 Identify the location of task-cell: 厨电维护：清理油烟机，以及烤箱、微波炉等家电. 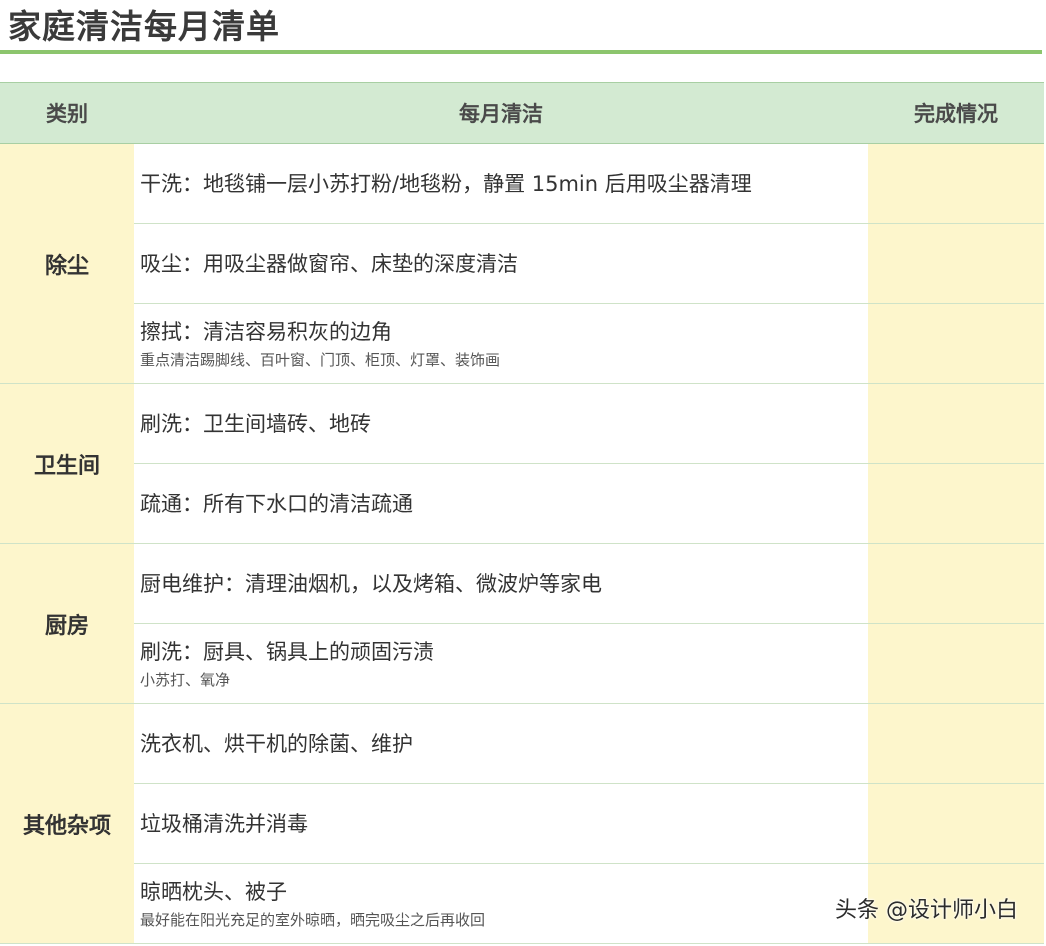
(501, 583).